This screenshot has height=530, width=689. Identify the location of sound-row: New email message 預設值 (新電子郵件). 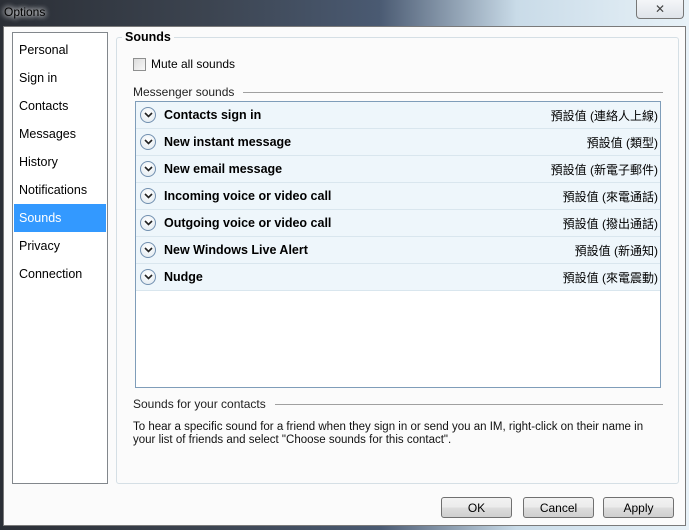
(398, 169).